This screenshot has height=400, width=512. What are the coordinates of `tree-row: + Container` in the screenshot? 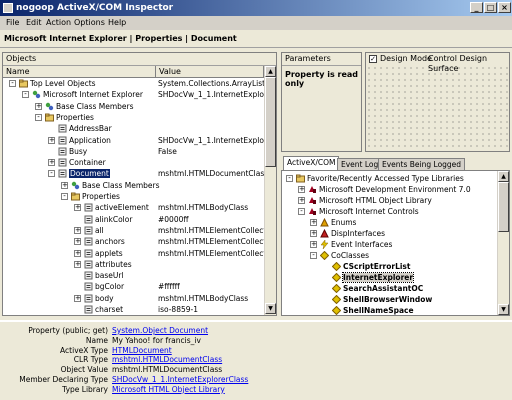 It's located at (133, 162).